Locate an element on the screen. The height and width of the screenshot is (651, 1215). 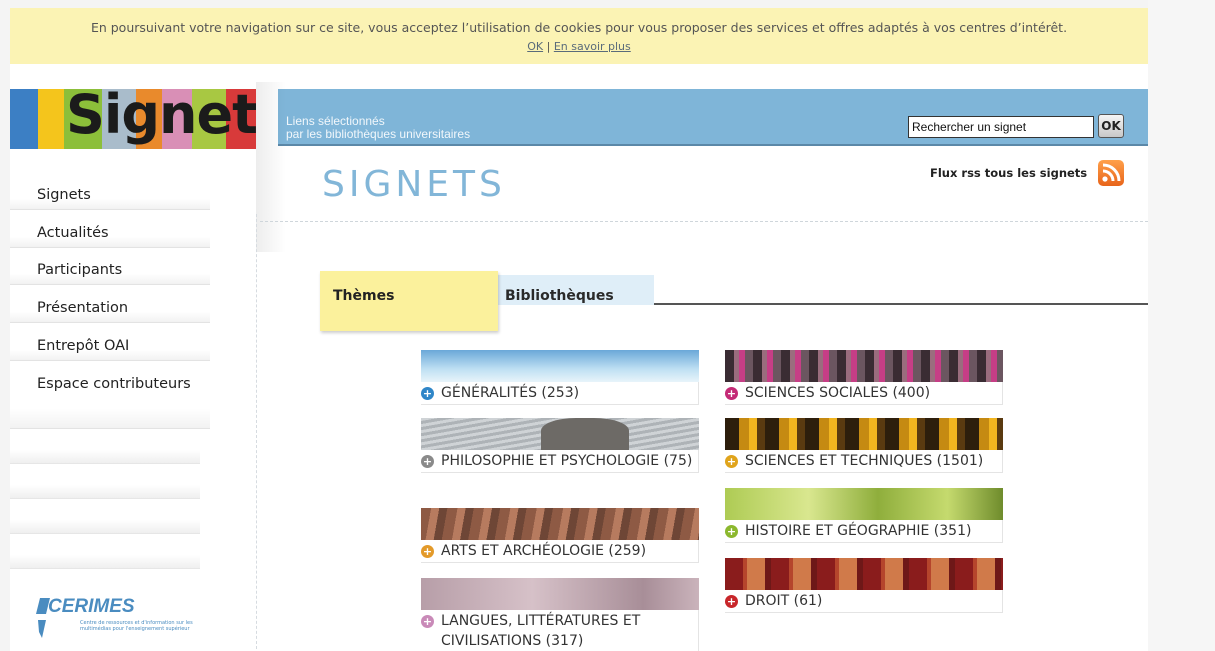
category-sciences-sociales: + SCIENCES SOCIALES (400) is located at coordinates (864, 377).